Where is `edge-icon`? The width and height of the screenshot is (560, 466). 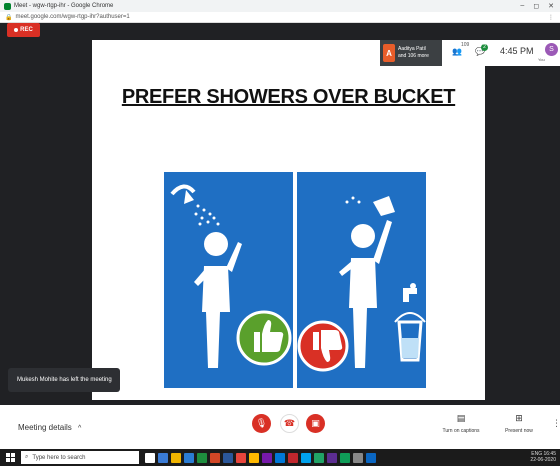 edge-icon is located at coordinates (189, 457).